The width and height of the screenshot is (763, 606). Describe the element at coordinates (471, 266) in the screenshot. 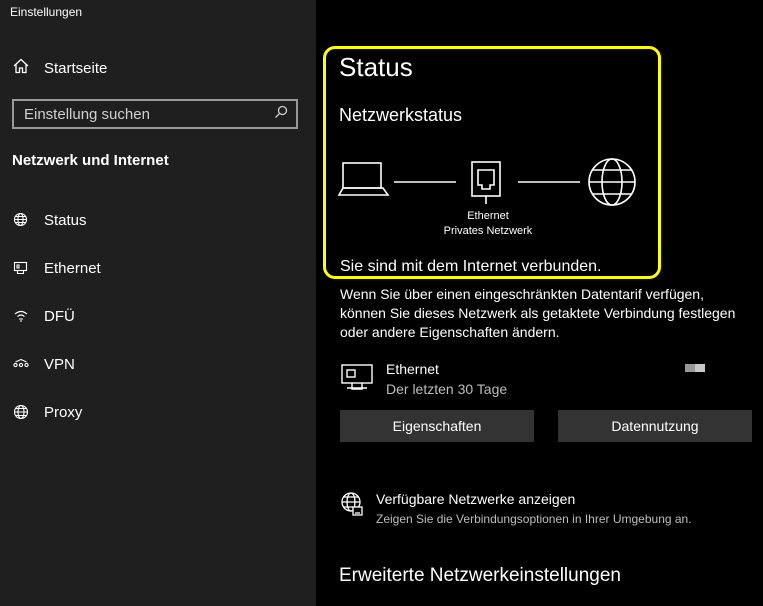

I see `connected-status-text: Sie sind mit dem Internet verbunden.` at that location.